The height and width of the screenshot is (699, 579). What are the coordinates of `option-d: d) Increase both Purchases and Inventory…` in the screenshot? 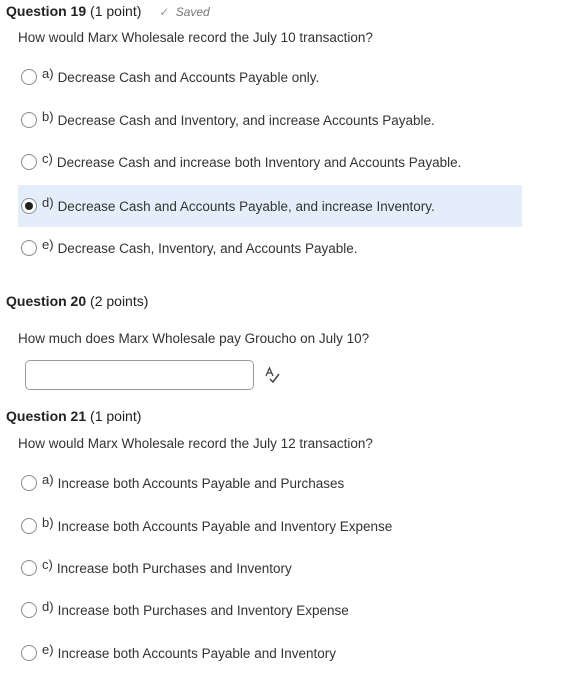 It's located at (270, 610).